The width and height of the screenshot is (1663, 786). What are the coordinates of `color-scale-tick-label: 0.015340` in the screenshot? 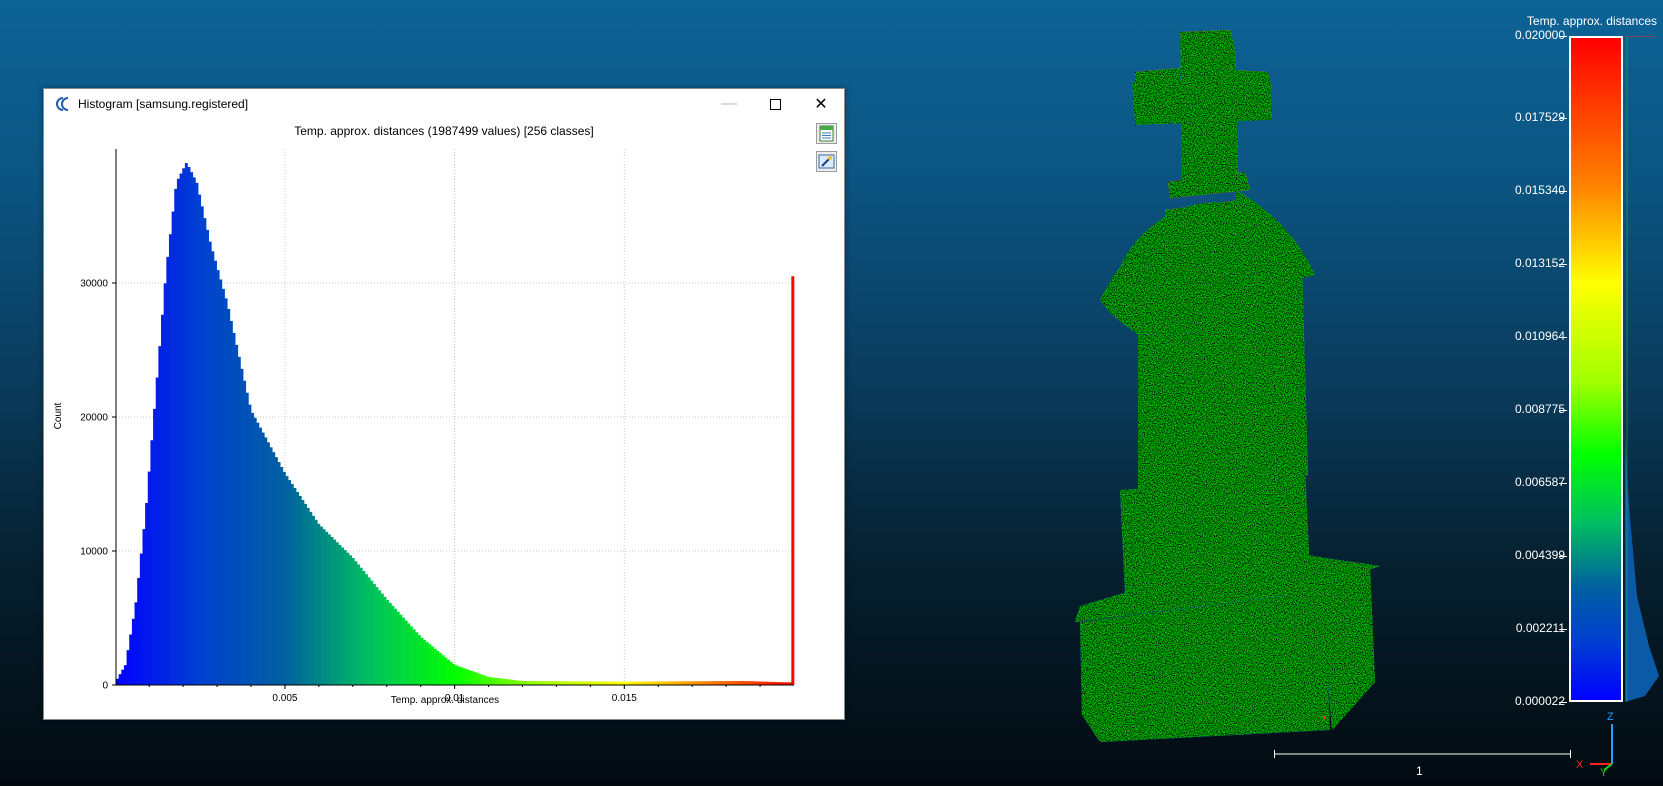 It's located at (1539, 190).